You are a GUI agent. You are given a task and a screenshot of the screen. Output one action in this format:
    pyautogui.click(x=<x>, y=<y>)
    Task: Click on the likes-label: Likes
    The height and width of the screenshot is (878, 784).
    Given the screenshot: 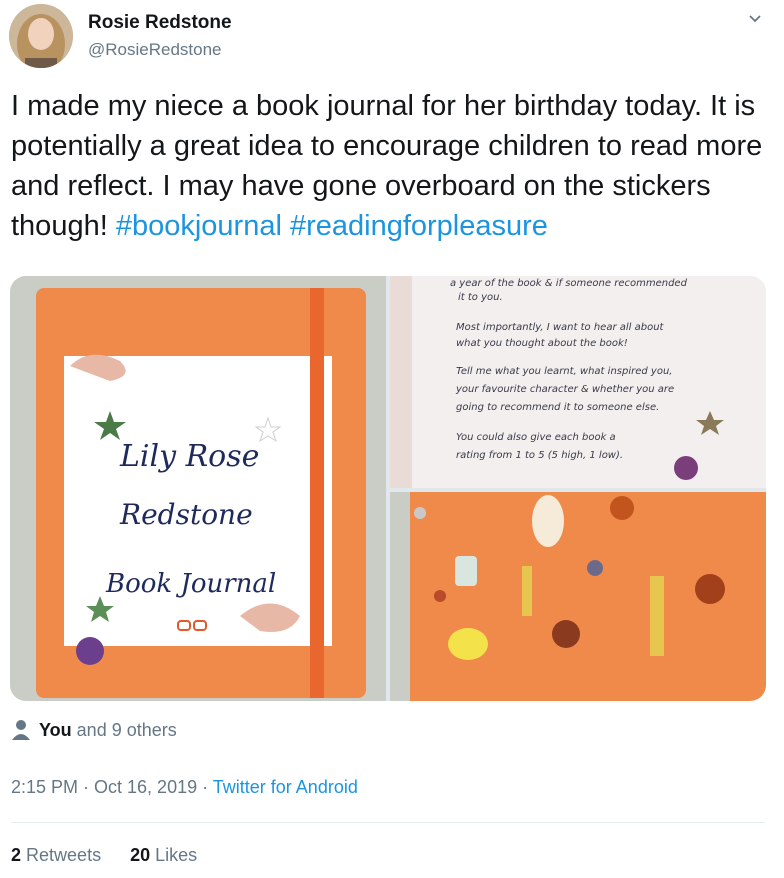 What is the action you would take?
    pyautogui.click(x=176, y=855)
    